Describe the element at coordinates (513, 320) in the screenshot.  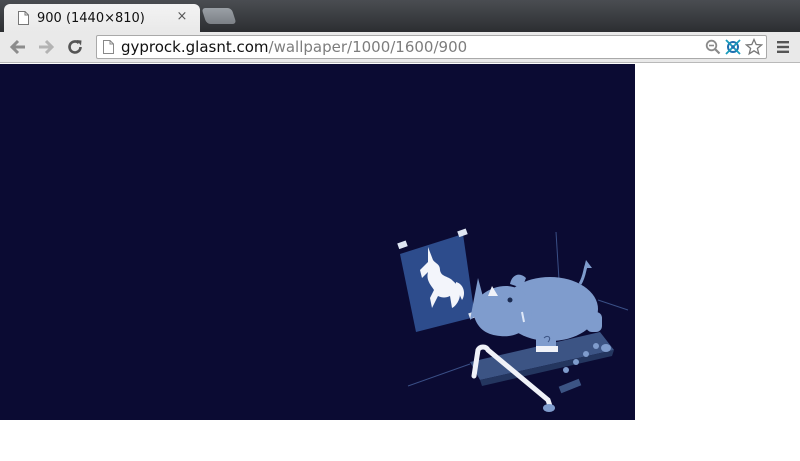
I see `rhino-treadmill-illustration` at that location.